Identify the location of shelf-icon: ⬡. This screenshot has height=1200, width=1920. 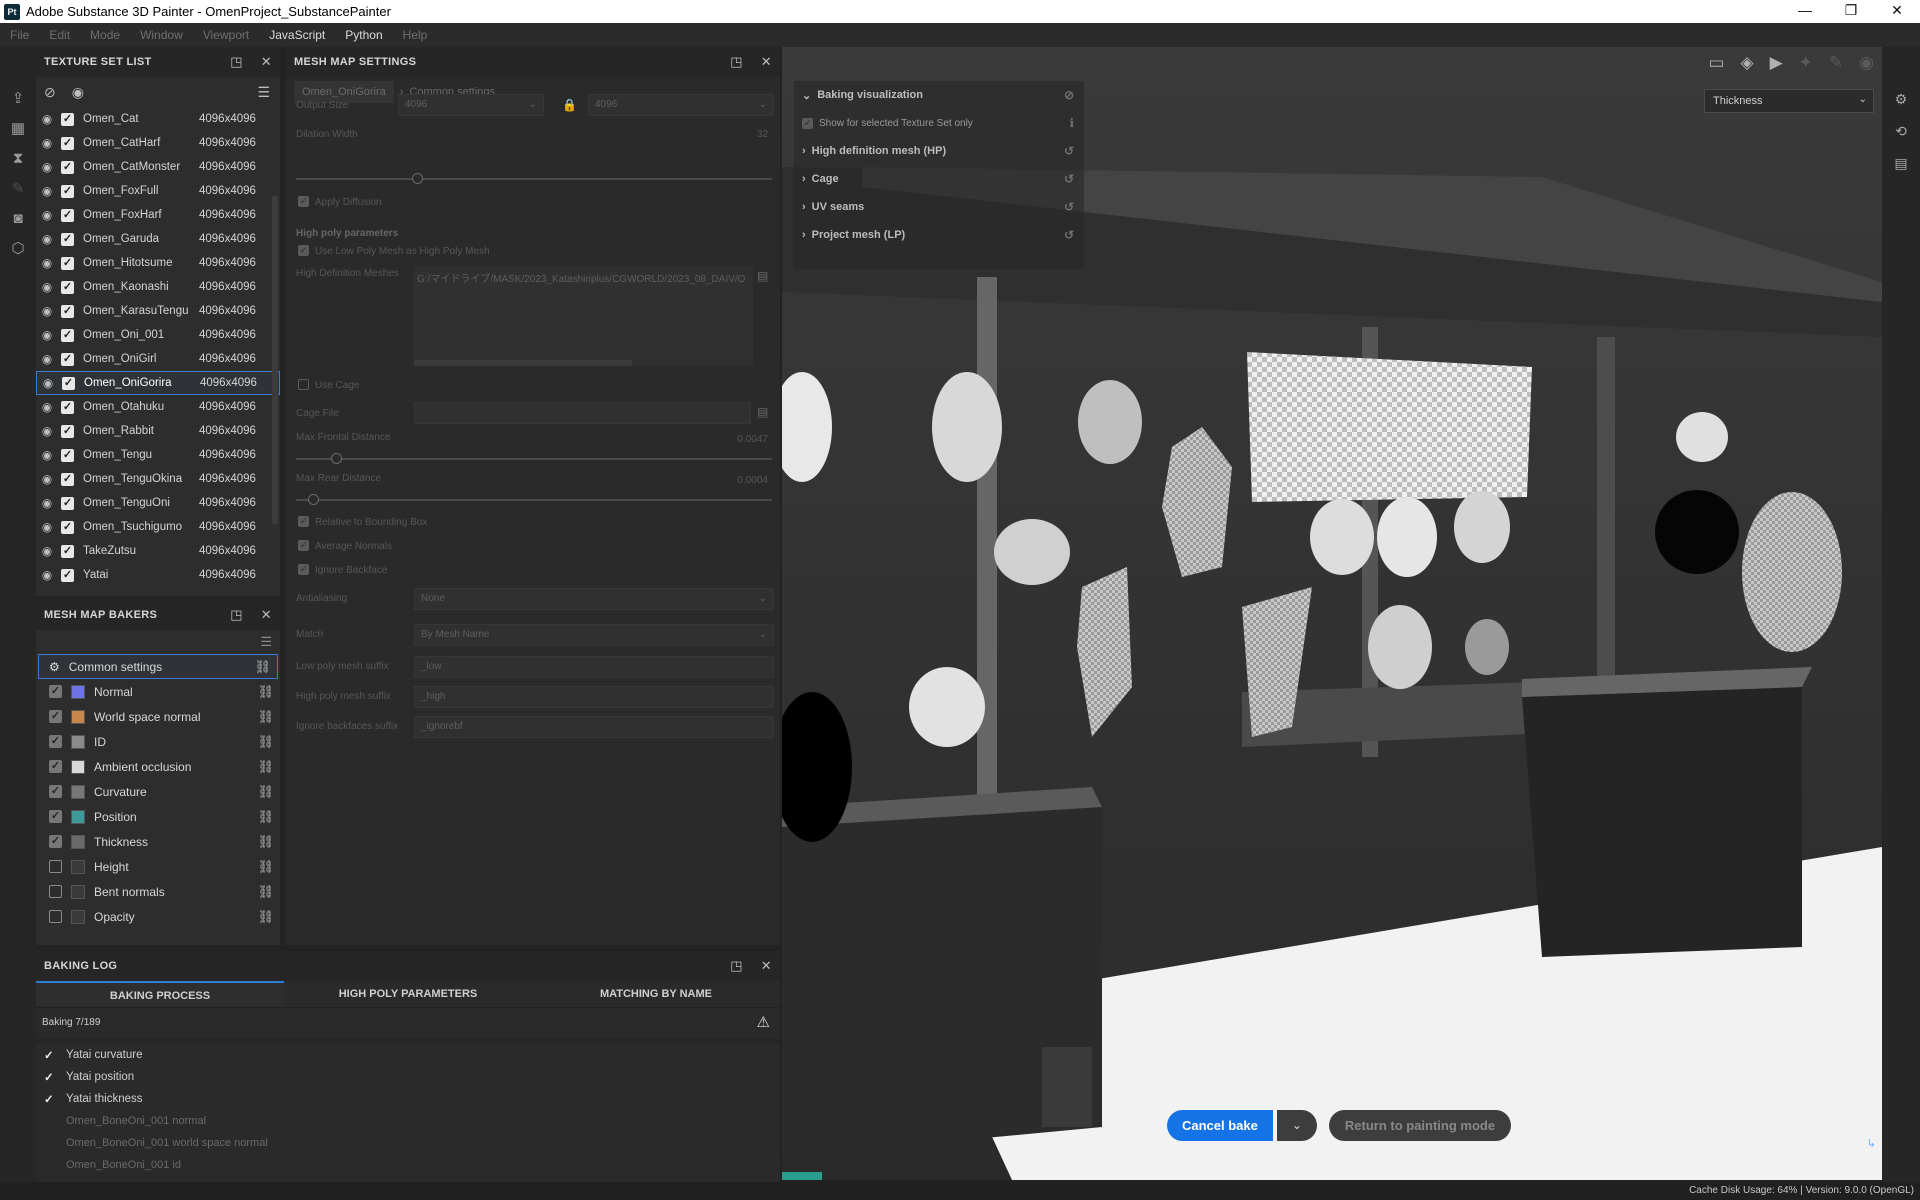
(18, 248).